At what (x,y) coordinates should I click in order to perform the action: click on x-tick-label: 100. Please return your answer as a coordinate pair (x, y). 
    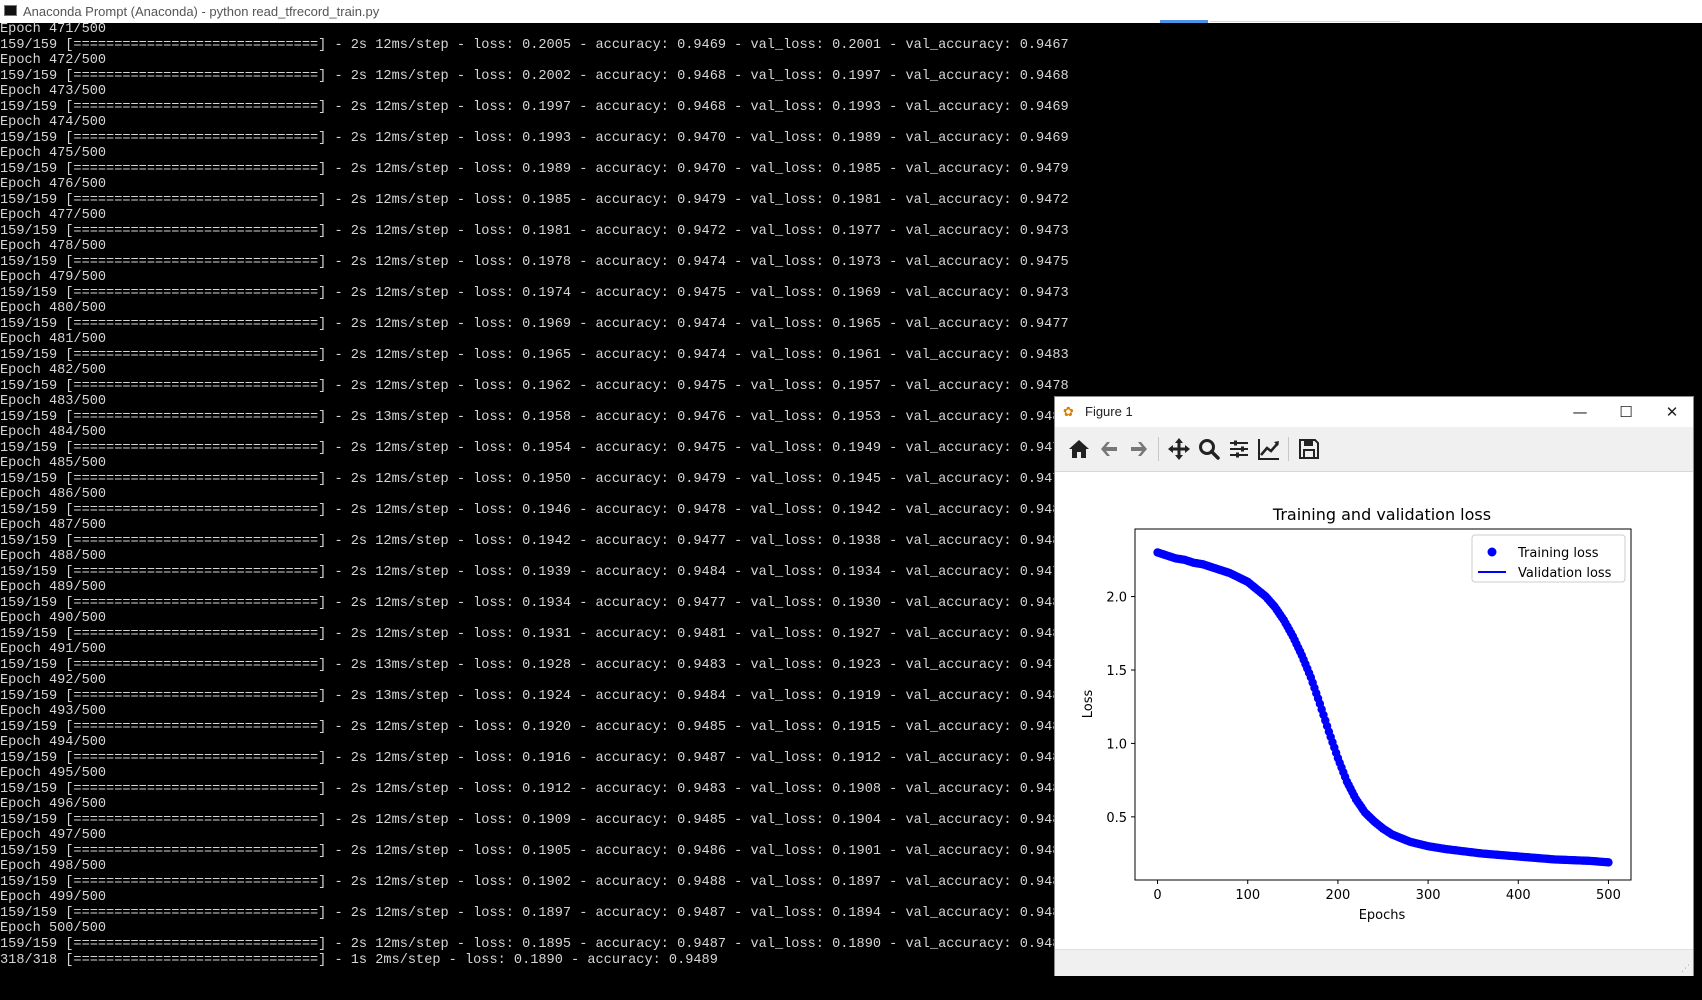
    Looking at the image, I should click on (1247, 895).